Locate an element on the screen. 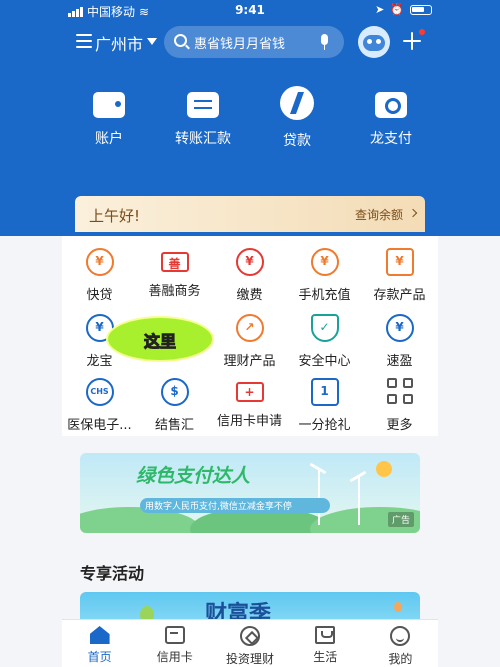  service-deposit: ¥ 存款产品 is located at coordinates (399, 275).